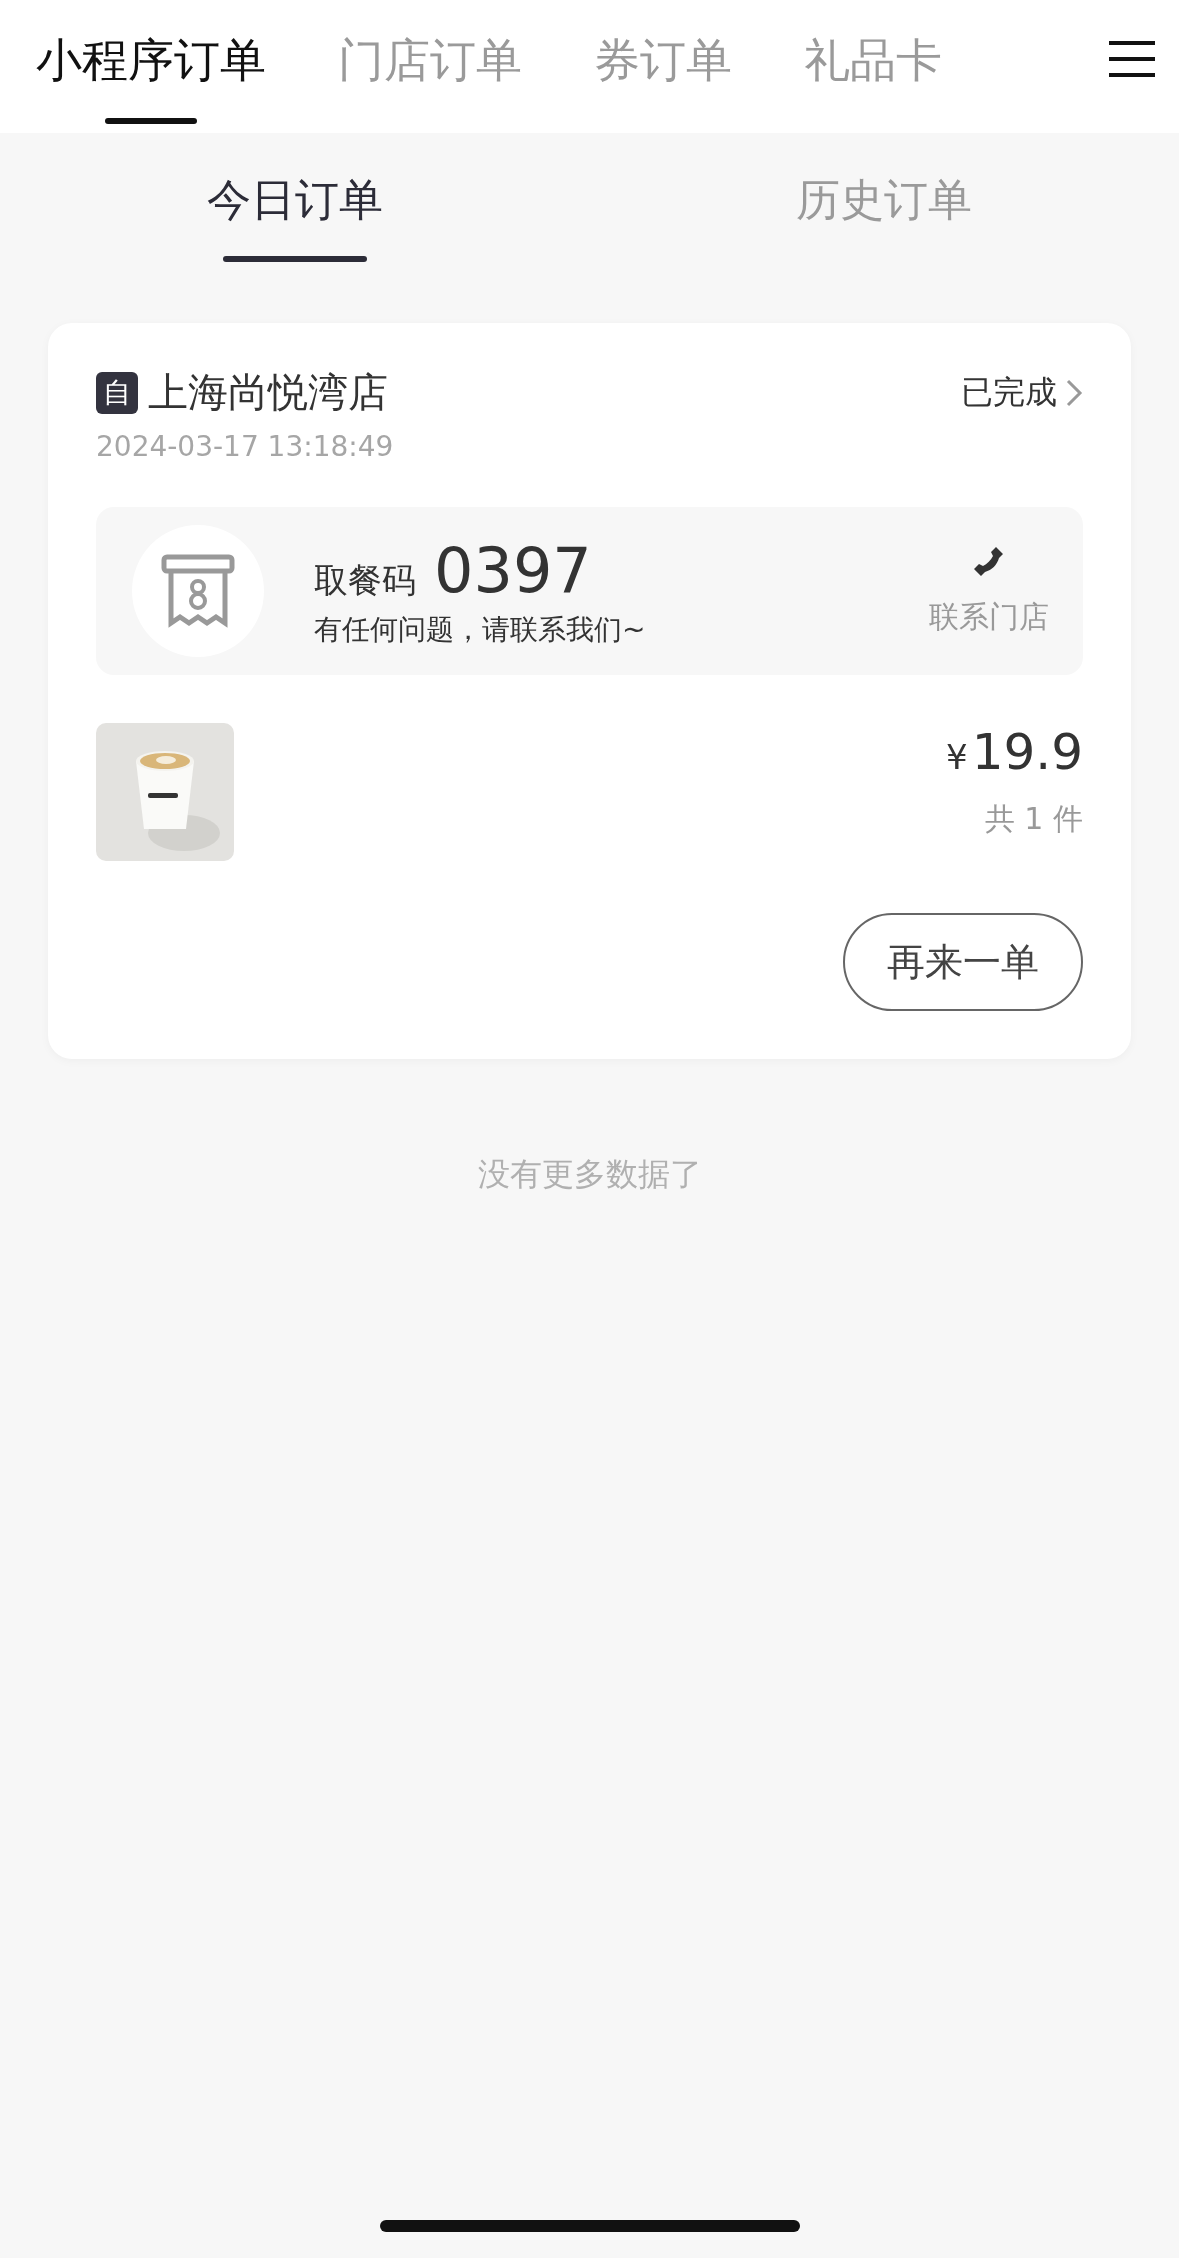 This screenshot has height=2258, width=1179. I want to click on item-count: 共 1 件, so click(1033, 819).